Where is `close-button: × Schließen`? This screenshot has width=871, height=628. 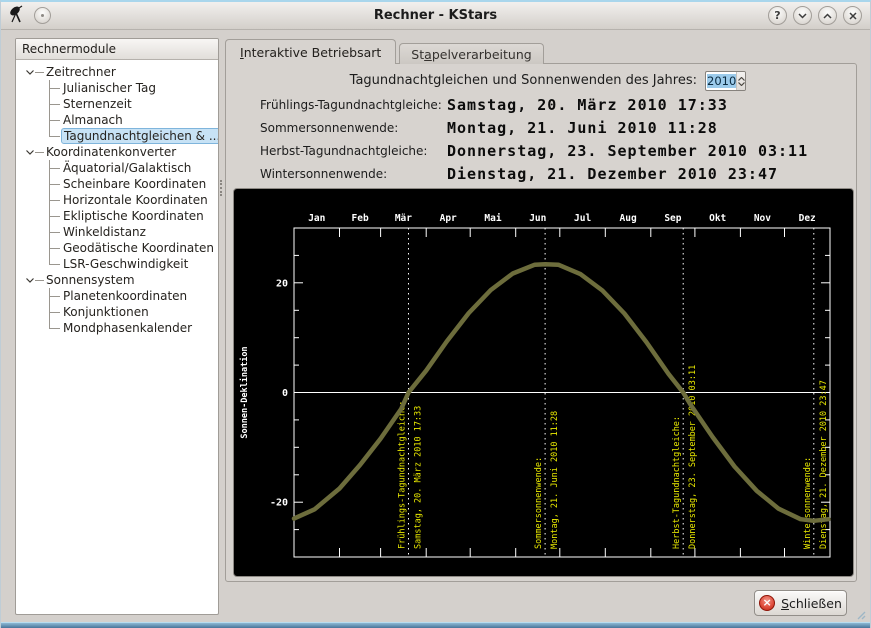
close-button: × Schließen is located at coordinates (800, 603).